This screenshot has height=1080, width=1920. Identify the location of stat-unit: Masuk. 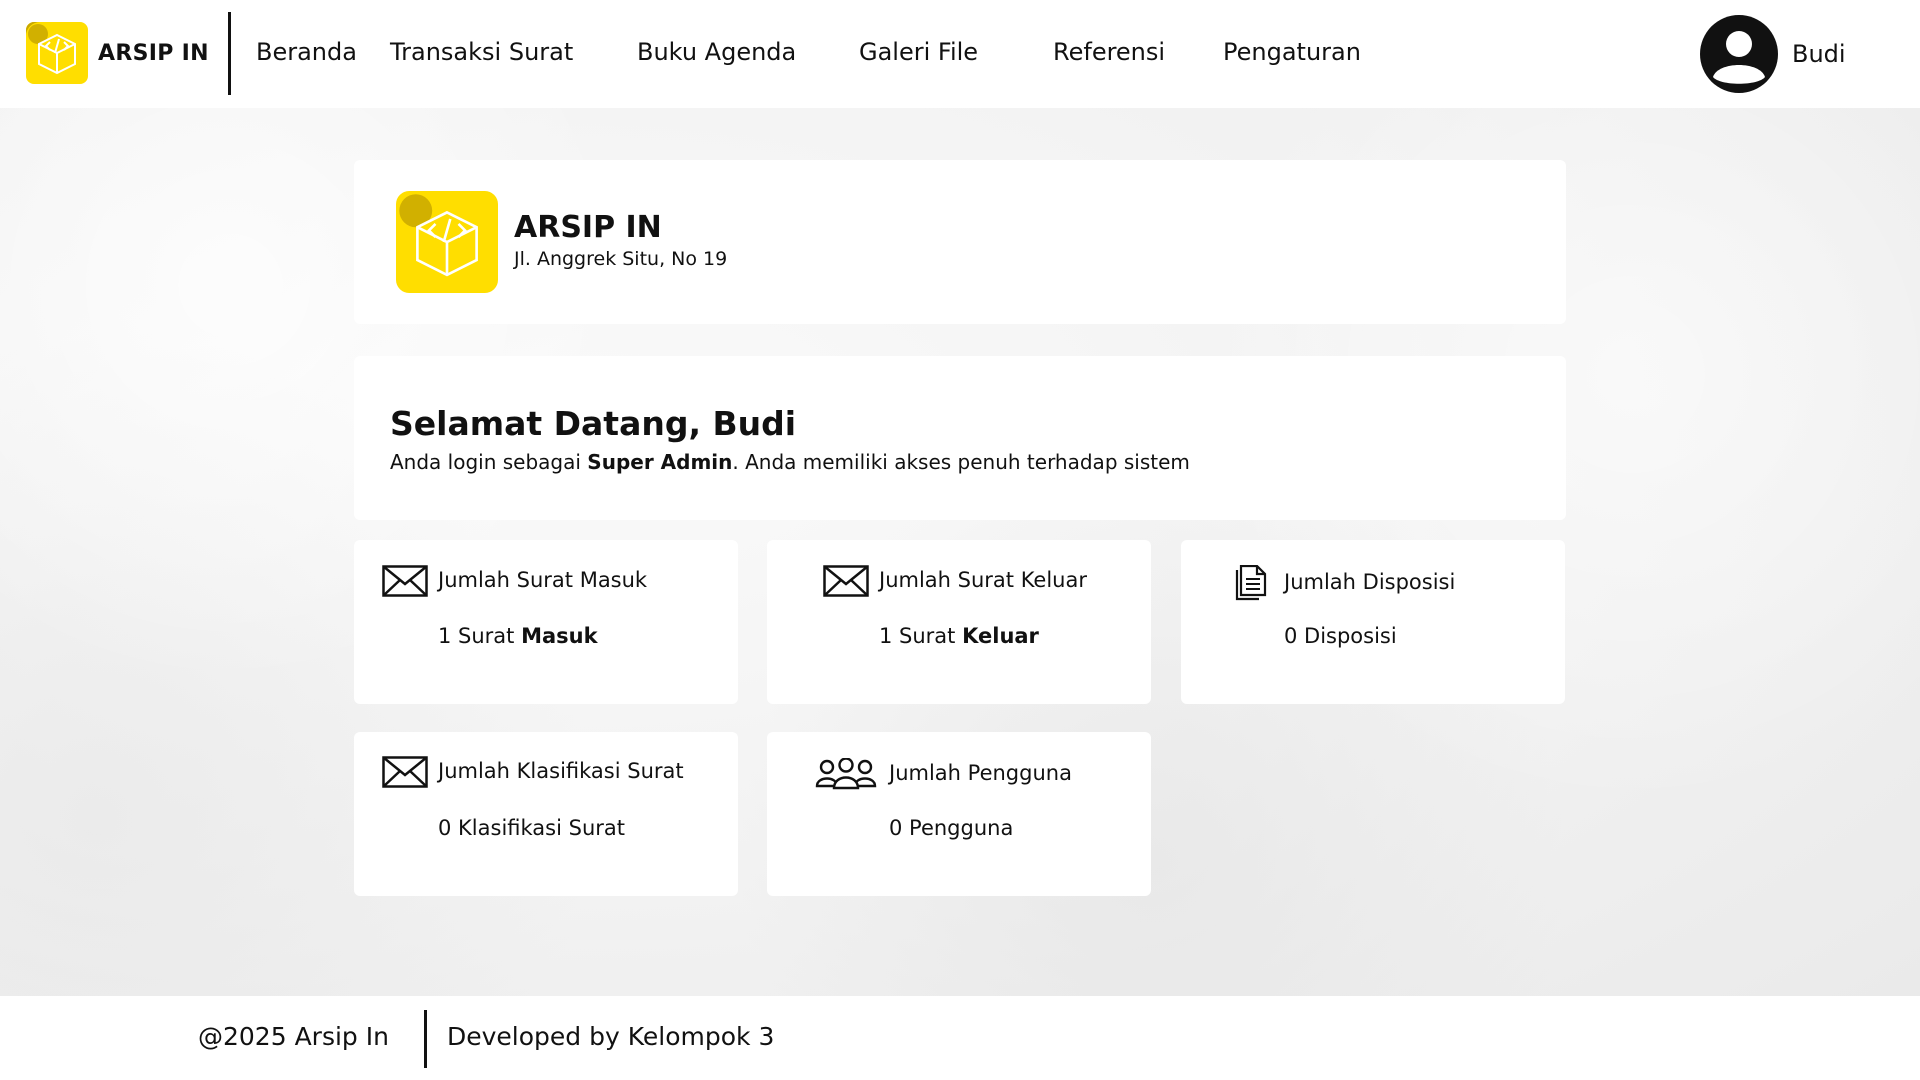
(559, 636).